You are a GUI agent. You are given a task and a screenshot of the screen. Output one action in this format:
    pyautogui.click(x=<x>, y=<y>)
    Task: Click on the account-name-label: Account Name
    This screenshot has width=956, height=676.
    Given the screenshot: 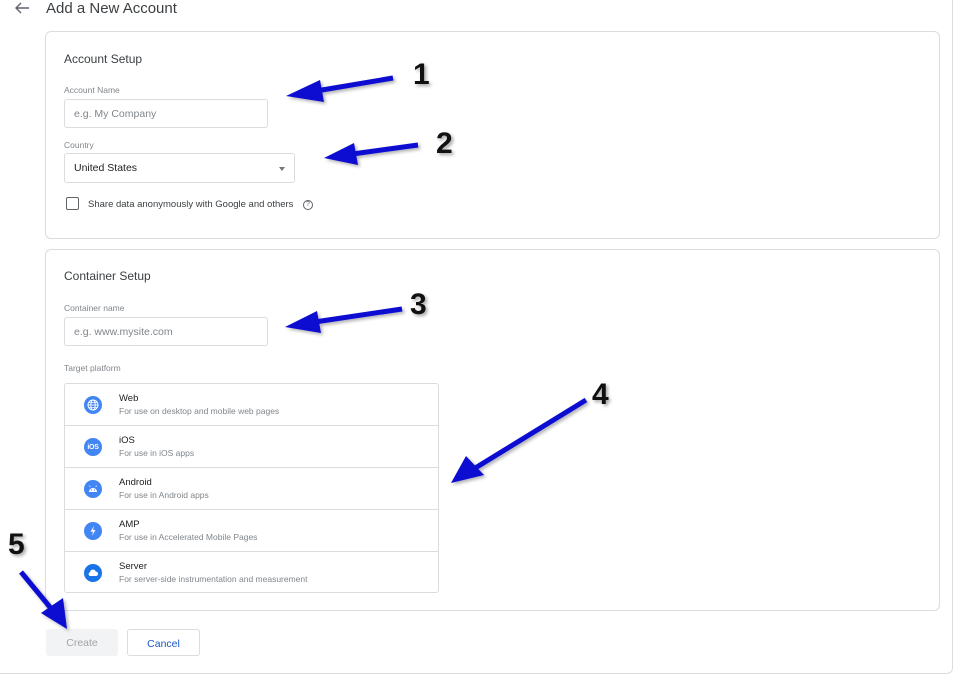 What is the action you would take?
    pyautogui.click(x=92, y=90)
    